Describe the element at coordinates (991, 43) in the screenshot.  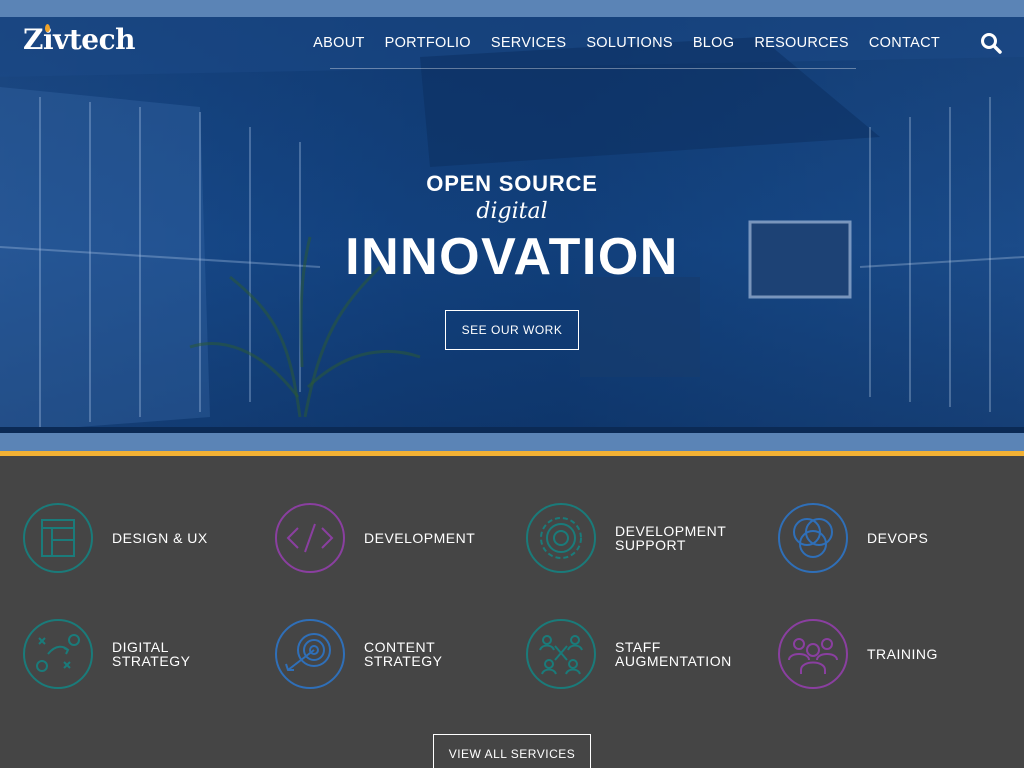
I see `search-icon` at that location.